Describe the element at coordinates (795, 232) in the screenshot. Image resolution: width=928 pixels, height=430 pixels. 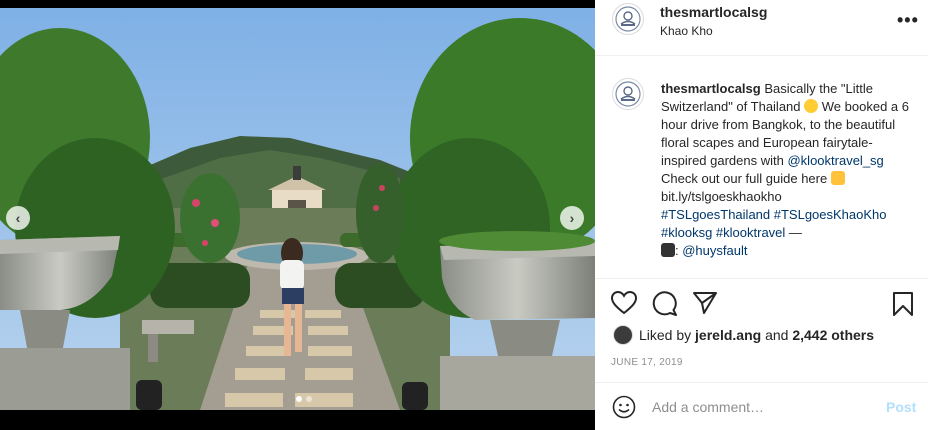
I see `caption-dash: —` at that location.